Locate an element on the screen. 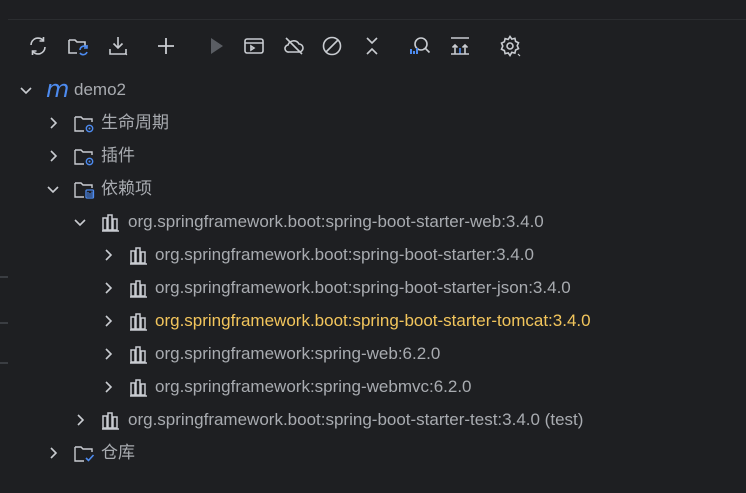 This screenshot has width=746, height=493. window-top-strip is located at coordinates (373, 10).